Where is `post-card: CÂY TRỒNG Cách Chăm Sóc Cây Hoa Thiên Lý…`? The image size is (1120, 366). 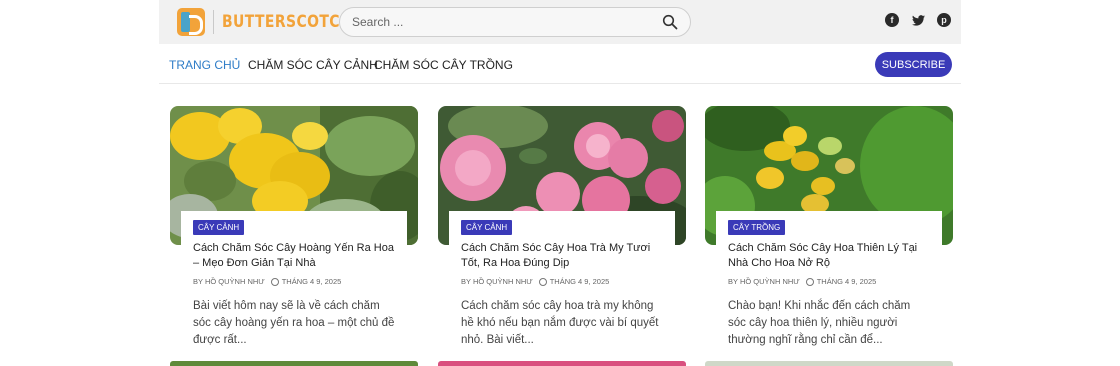
post-card: CÂY TRỒNG Cách Chăm Sóc Cây Hoa Thiên Lý… is located at coordinates (829, 227).